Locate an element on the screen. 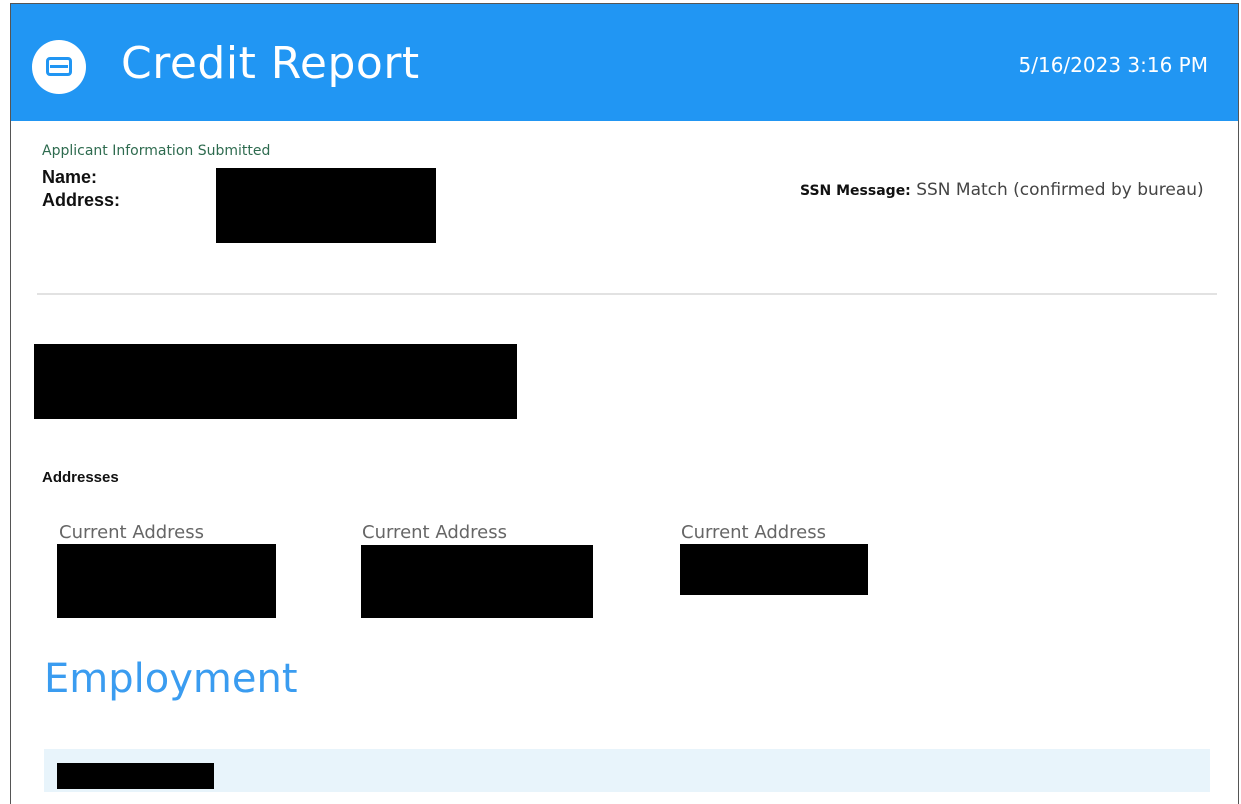  section-divider is located at coordinates (627, 294).